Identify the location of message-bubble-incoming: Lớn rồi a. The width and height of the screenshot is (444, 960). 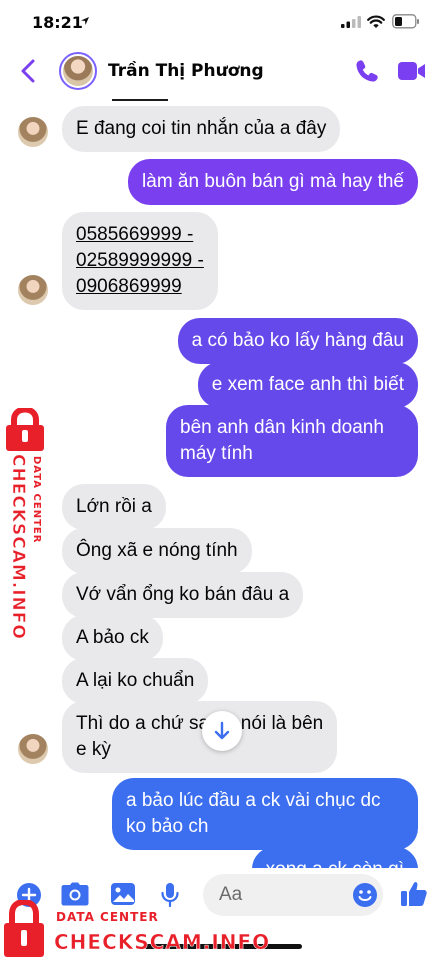
(114, 507).